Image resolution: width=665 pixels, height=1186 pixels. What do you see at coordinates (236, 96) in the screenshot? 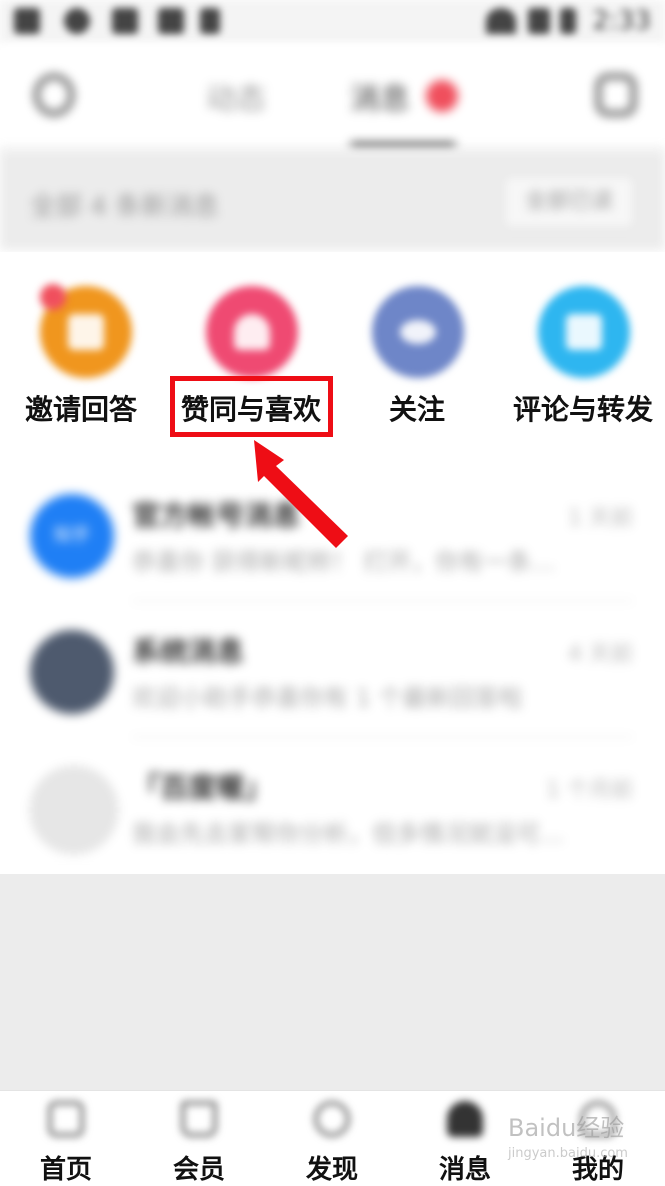
I see `tab-activity: 动态` at bounding box center [236, 96].